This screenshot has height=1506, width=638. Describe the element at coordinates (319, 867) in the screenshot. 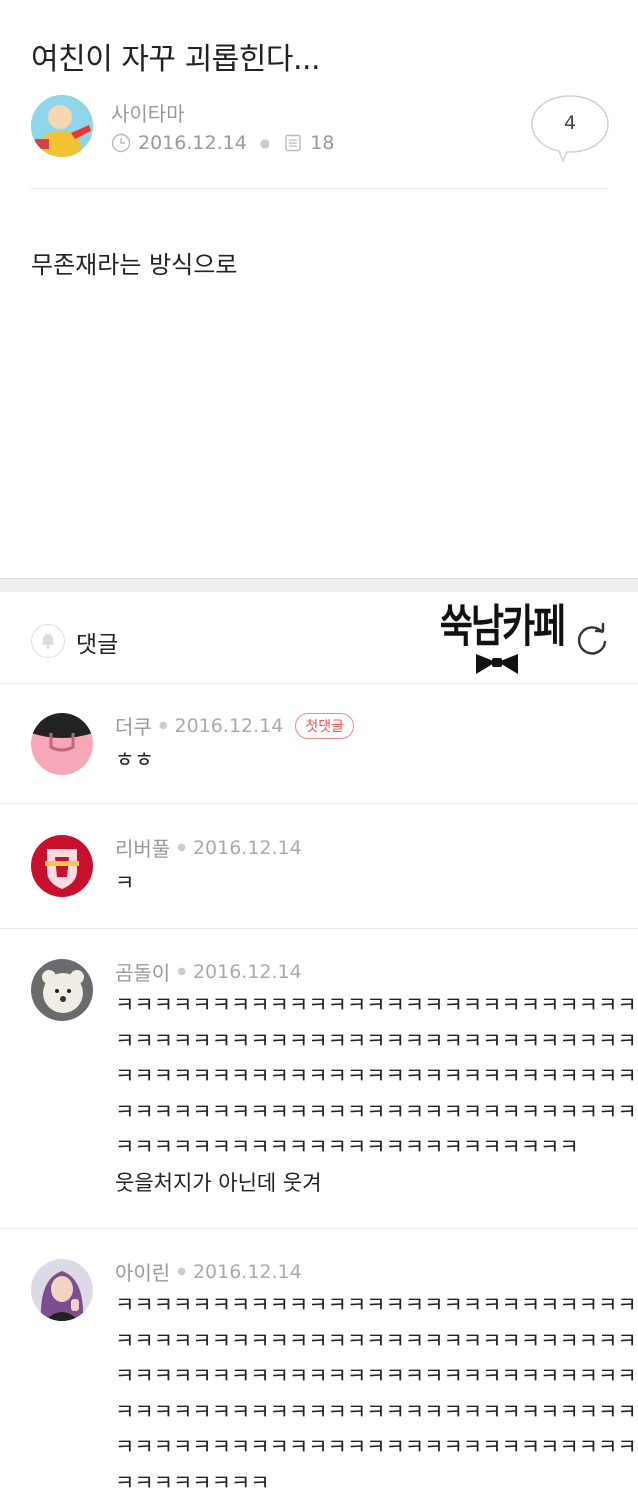

I see `comment-item: 리버풀 ● 2016.12.14 ㅋ` at that location.